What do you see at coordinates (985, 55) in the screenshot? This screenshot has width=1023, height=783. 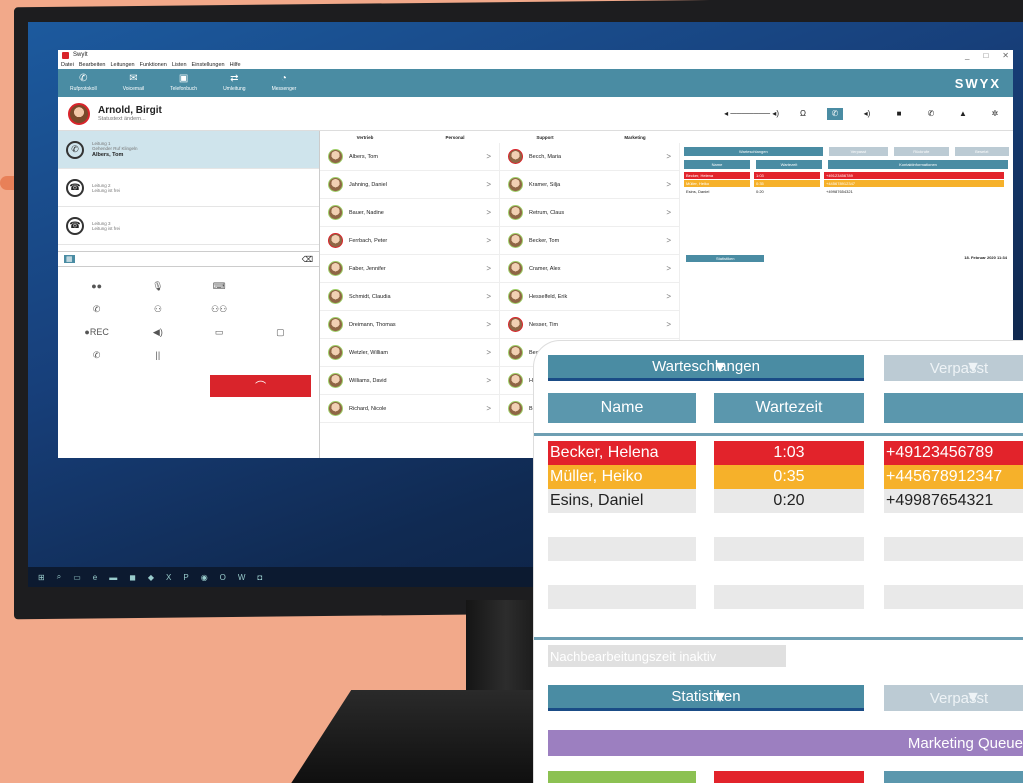 I see `maximize-button: □` at bounding box center [985, 55].